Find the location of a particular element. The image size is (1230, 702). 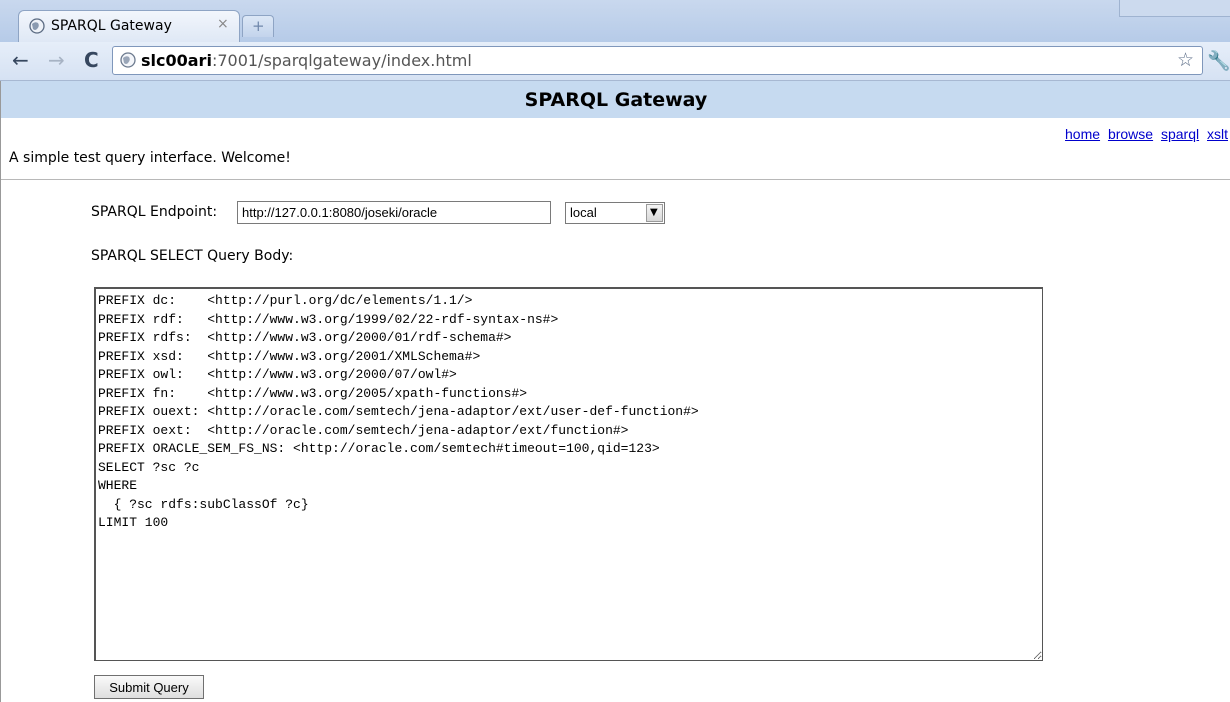

address-bar: slc00ari:7001/sparqlgateway/index.html ☆ is located at coordinates (657, 60).